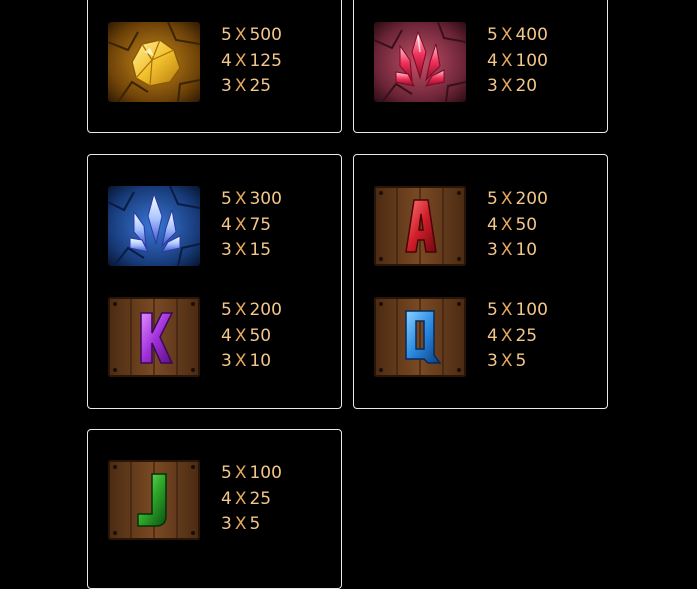 This screenshot has width=697, height=589. I want to click on symbol-row-red-crystal: 5 X 400 4 X 100 3 X 20, so click(480, 64).